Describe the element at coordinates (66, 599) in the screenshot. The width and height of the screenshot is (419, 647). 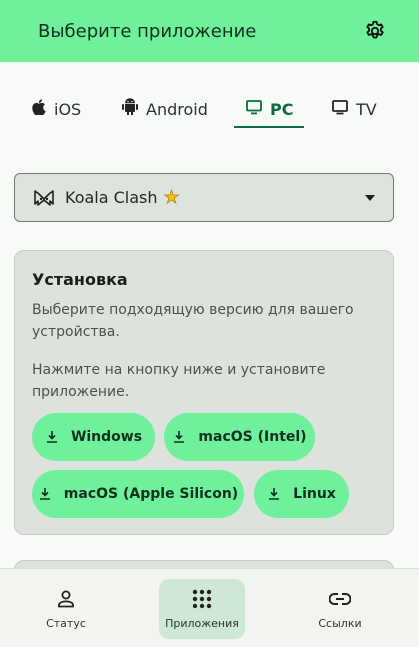
I see `person-icon` at that location.